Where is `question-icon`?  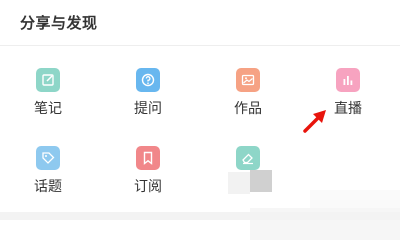
question-icon is located at coordinates (148, 80).